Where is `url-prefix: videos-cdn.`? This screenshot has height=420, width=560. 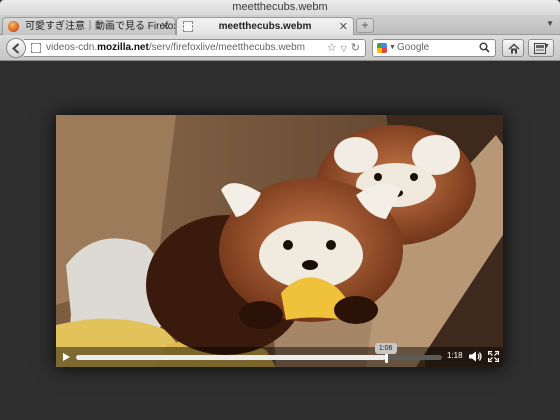 url-prefix: videos-cdn. is located at coordinates (72, 47).